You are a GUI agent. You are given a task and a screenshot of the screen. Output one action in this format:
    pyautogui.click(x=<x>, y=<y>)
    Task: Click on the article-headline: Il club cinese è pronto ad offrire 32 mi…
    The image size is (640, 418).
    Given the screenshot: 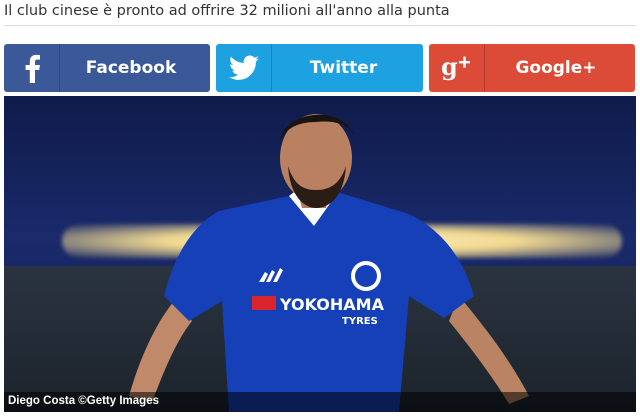 What is the action you would take?
    pyautogui.click(x=227, y=11)
    